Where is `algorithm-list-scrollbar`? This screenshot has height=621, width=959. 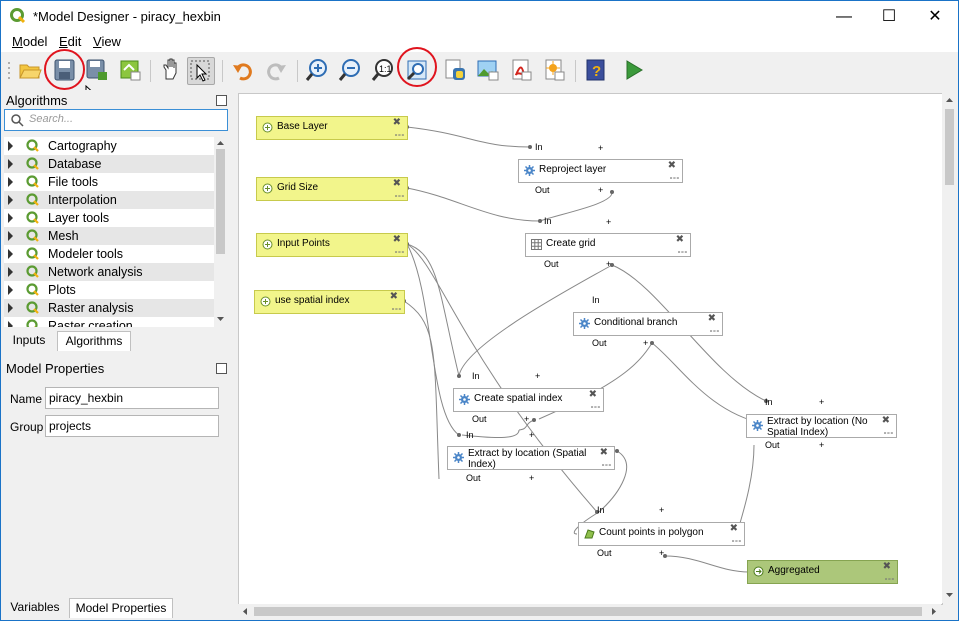 algorithm-list-scrollbar is located at coordinates (220, 232).